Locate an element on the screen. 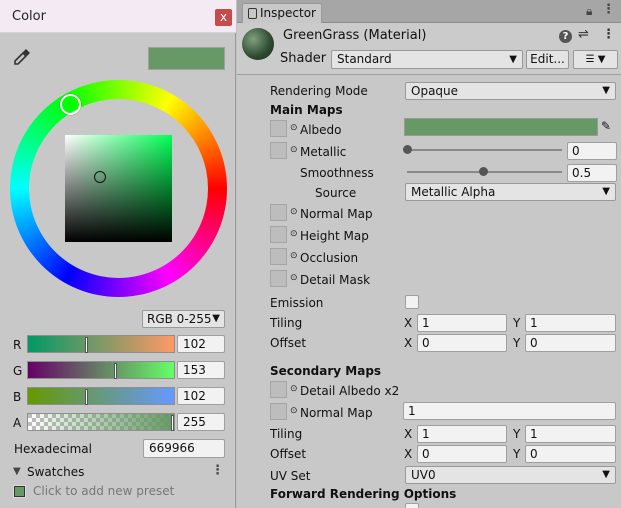 Image resolution: width=621 pixels, height=508 pixels. channel-r-slider is located at coordinates (101, 344).